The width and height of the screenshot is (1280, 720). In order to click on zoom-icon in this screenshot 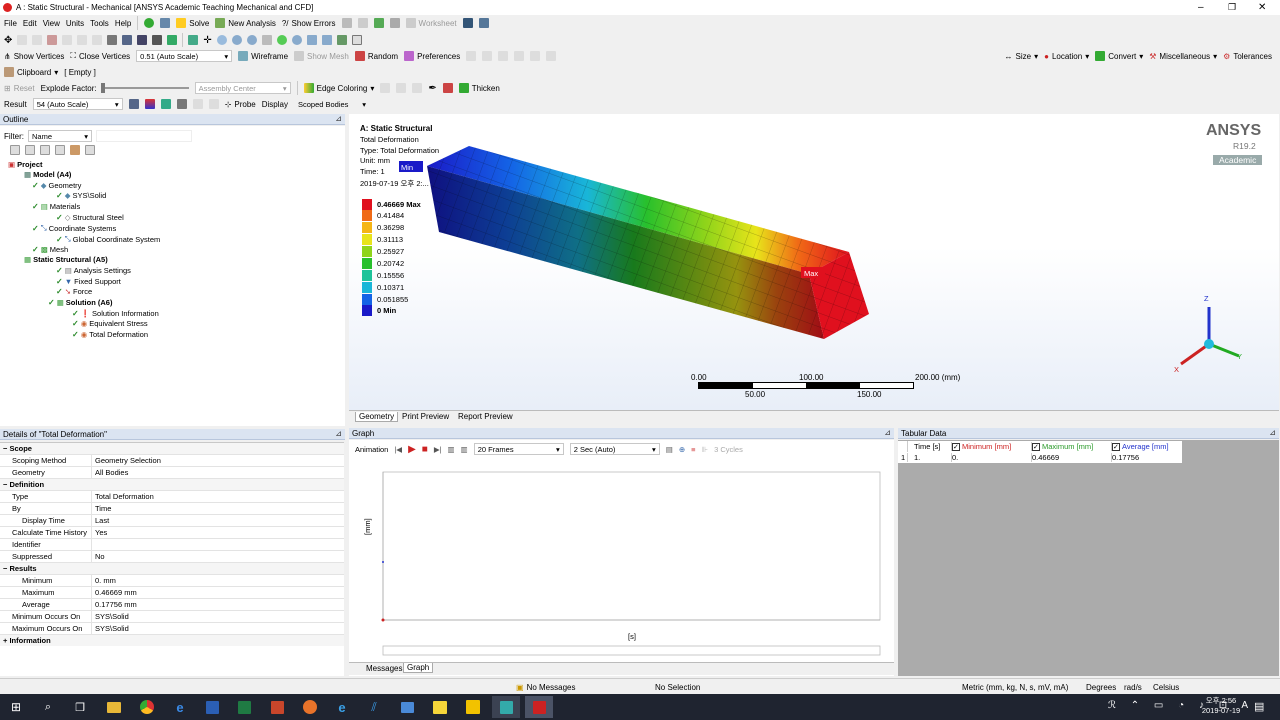, I will do `click(221, 40)`.